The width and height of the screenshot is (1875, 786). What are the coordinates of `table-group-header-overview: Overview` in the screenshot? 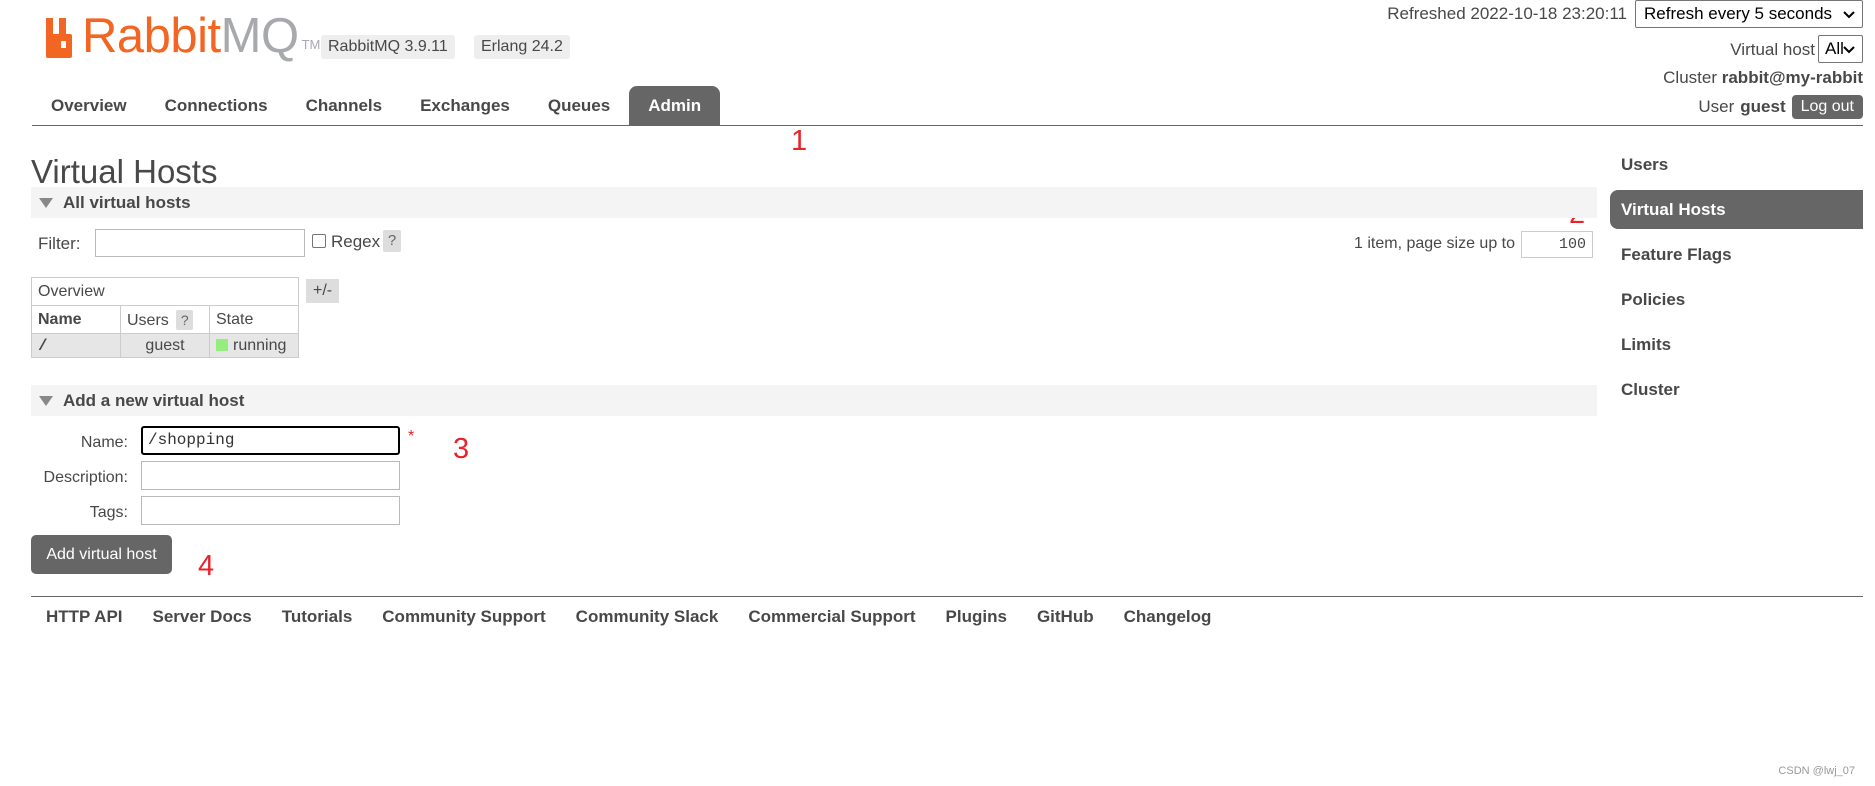 It's located at (165, 291).